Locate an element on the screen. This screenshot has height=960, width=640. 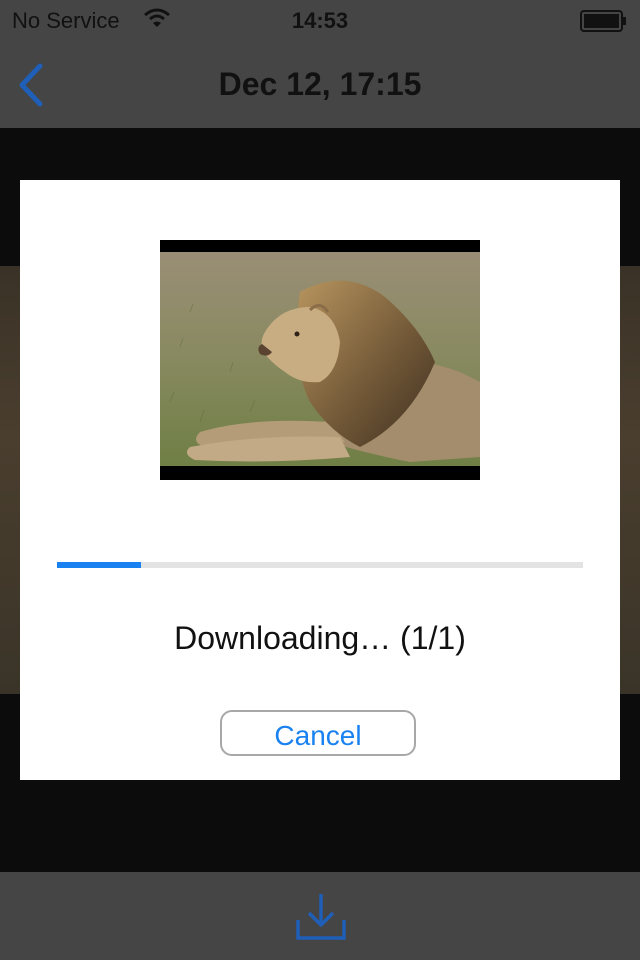
bottom-toolbar is located at coordinates (320, 916).